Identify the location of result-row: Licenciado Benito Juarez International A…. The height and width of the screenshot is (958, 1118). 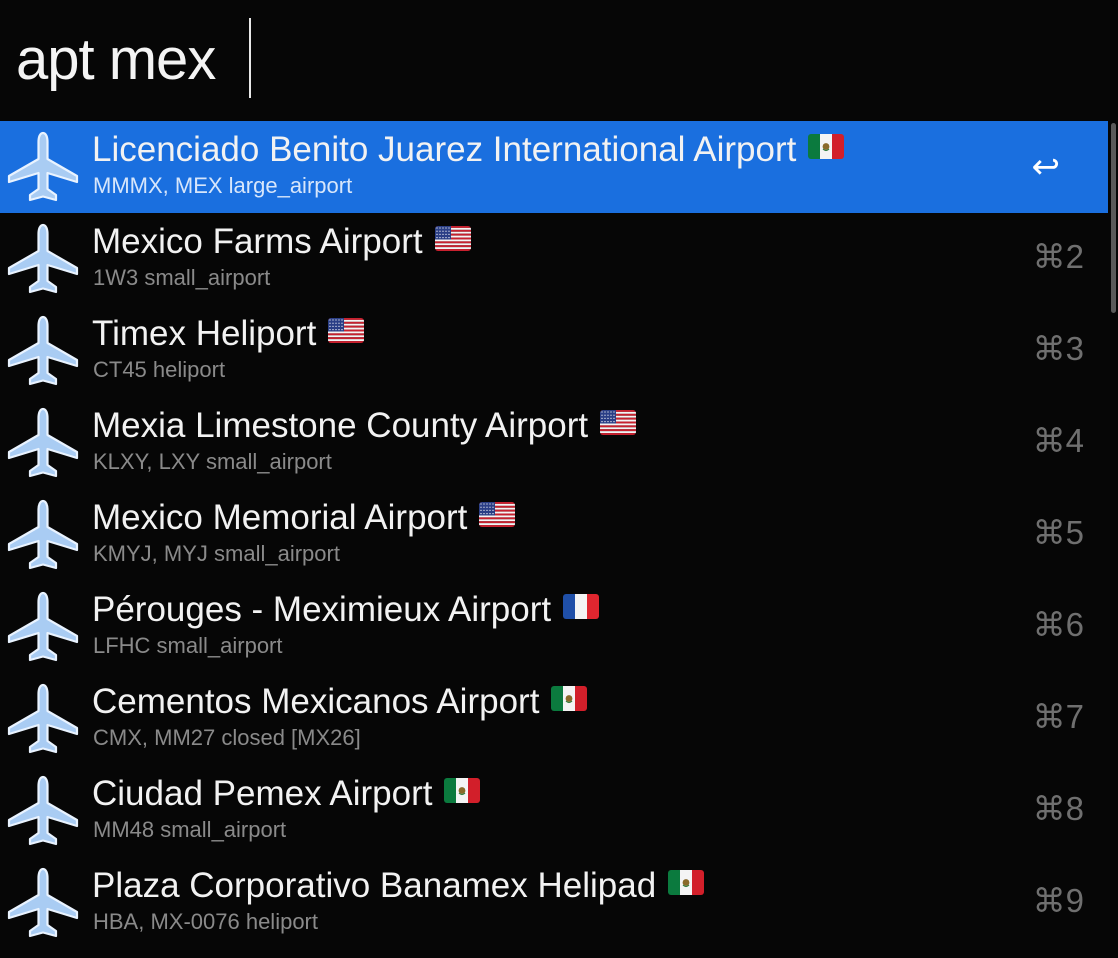
(554, 167).